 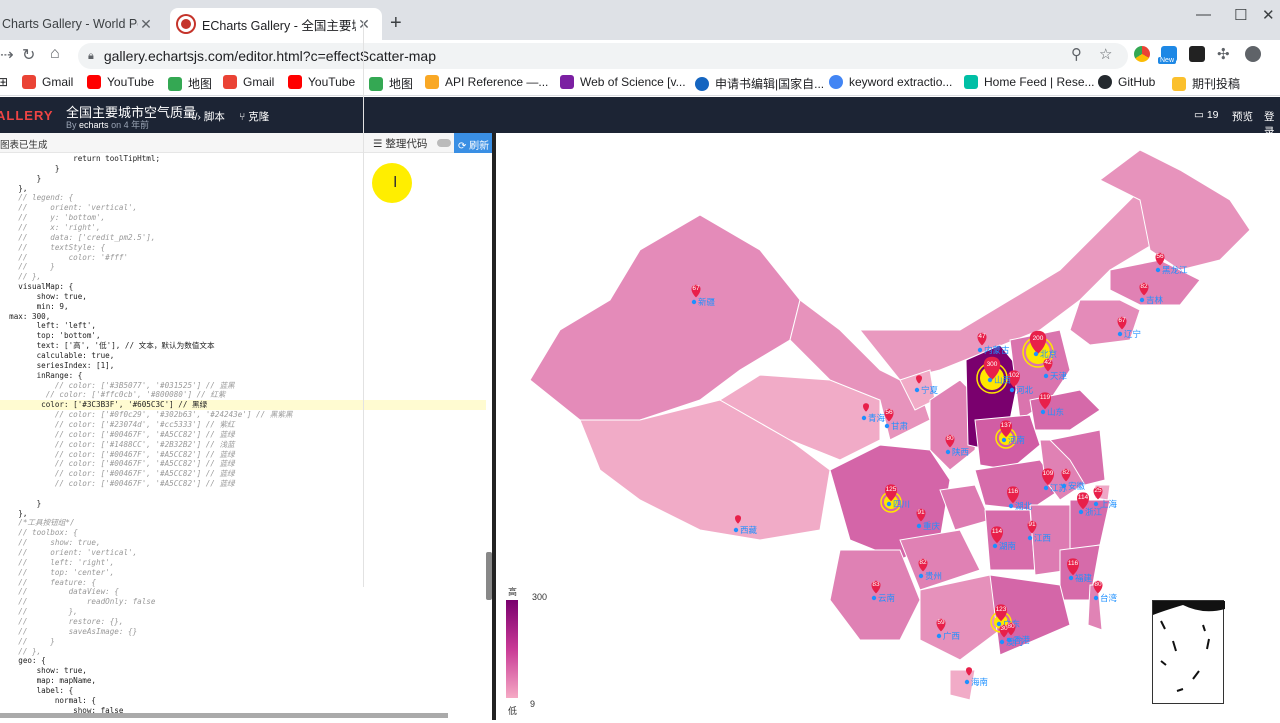 I want to click on code-line: normal: {, so click(x=243, y=701).